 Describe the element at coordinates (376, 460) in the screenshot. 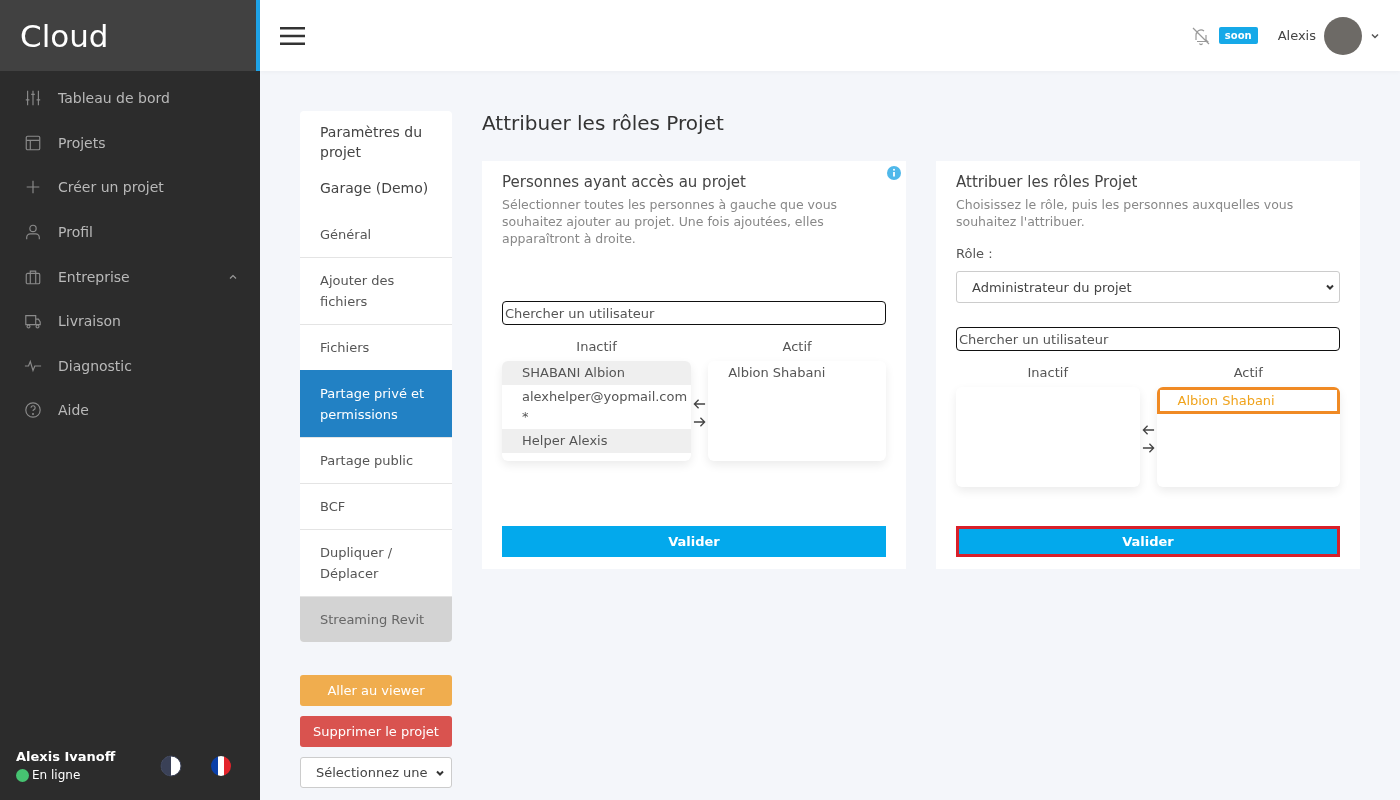

I see `settings-menu-item: Partage public` at that location.